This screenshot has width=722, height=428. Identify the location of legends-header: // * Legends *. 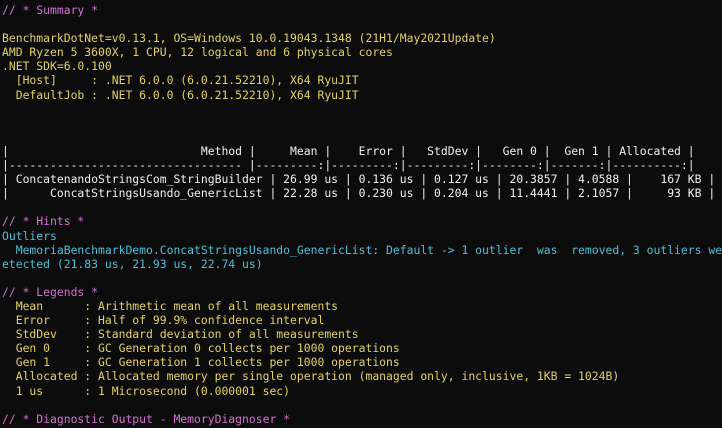
(50, 291).